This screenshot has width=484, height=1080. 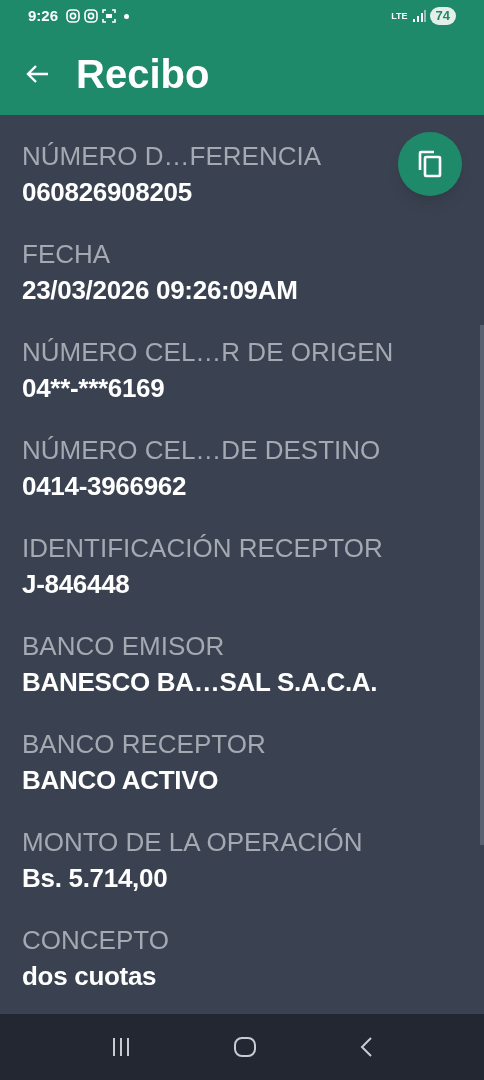 I want to click on field-value: BANESCO BA…SAL S.A.C.A., so click(x=200, y=682).